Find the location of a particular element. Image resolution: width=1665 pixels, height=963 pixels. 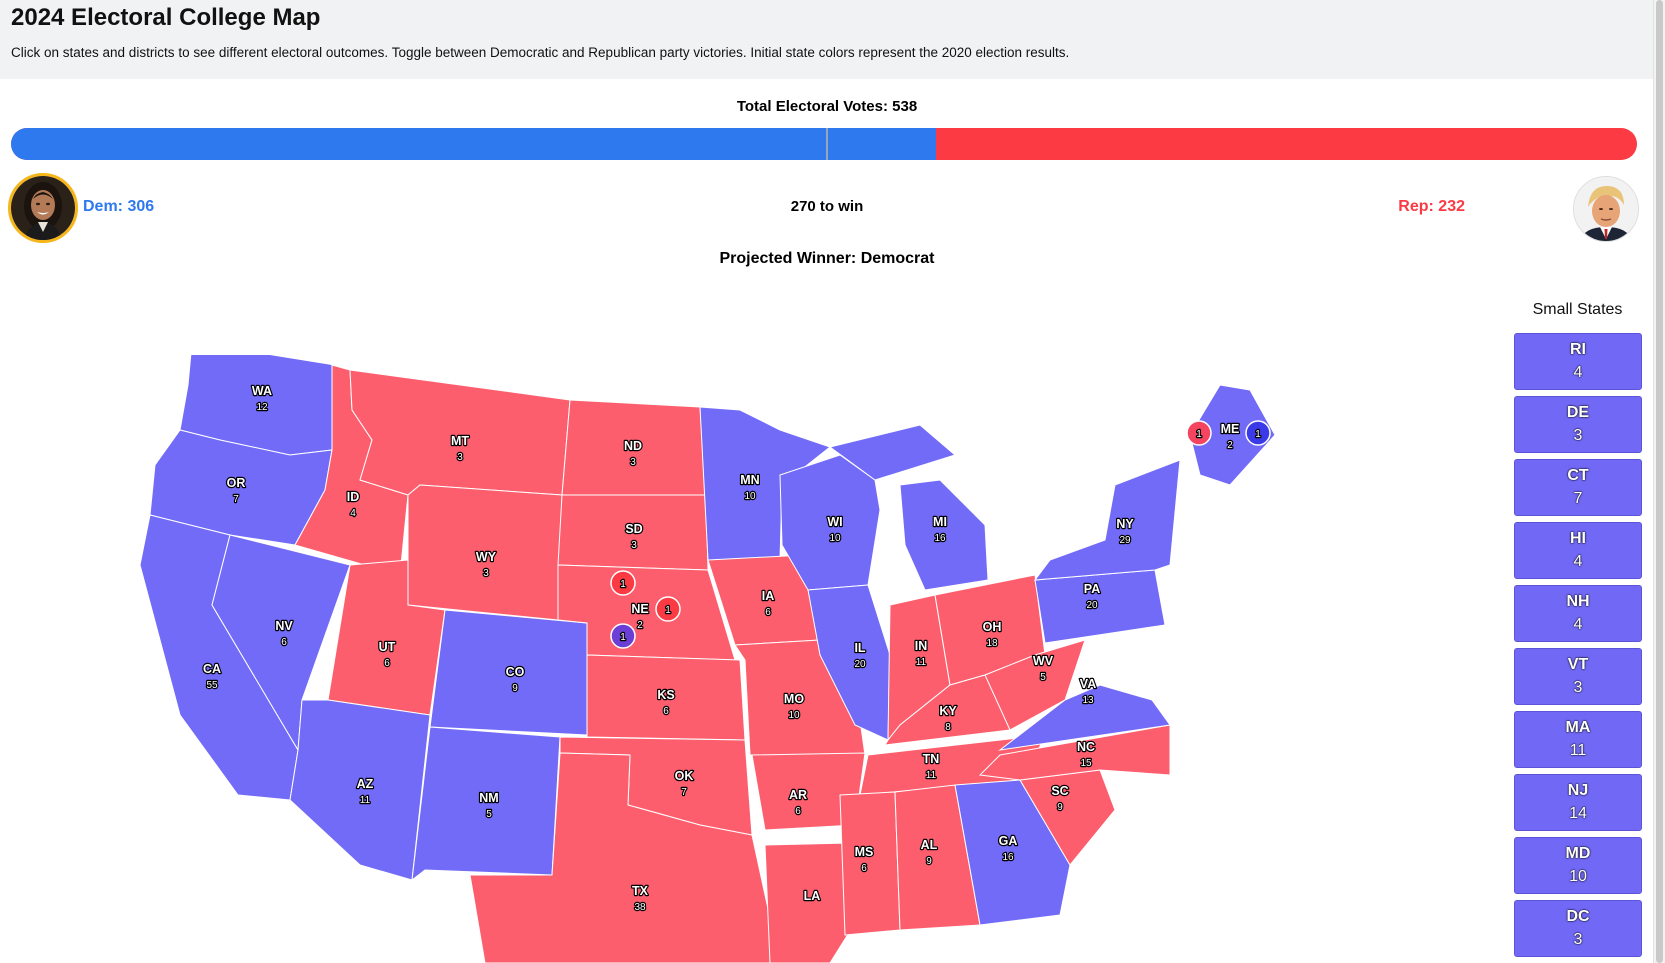

state-ev-label: 15 is located at coordinates (1086, 763).